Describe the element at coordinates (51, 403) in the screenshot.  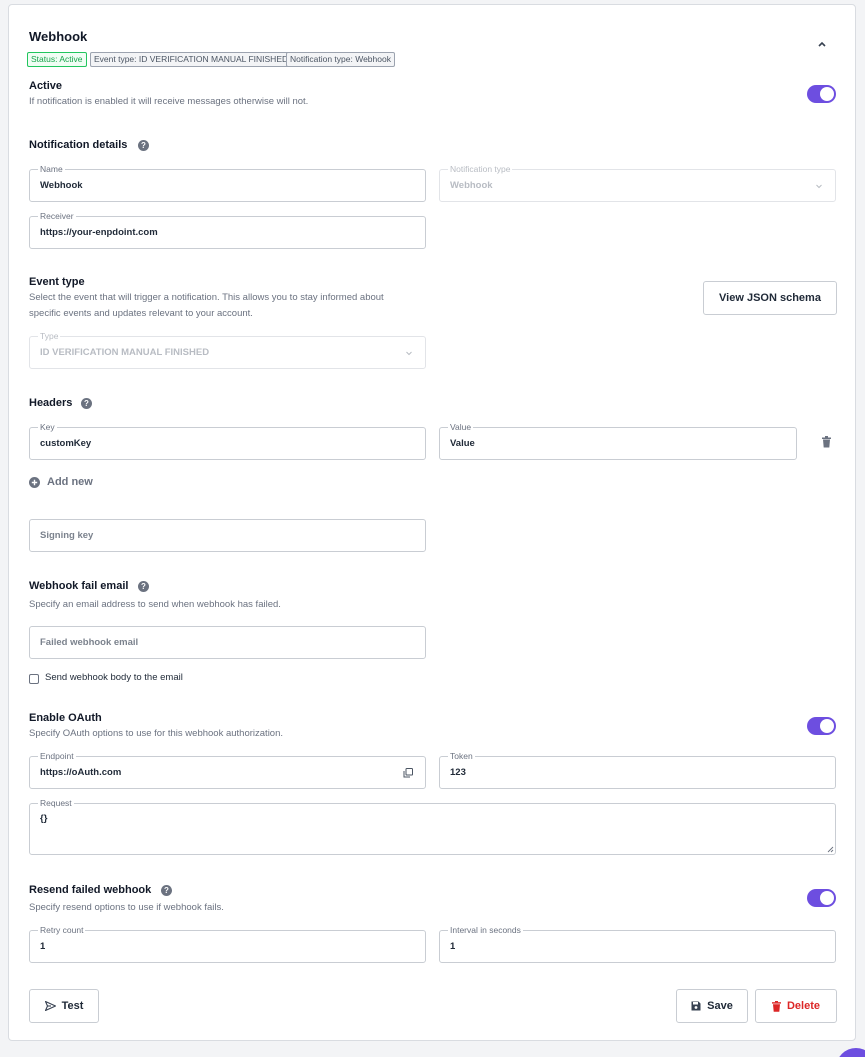
I see `headers-title: Headers` at that location.